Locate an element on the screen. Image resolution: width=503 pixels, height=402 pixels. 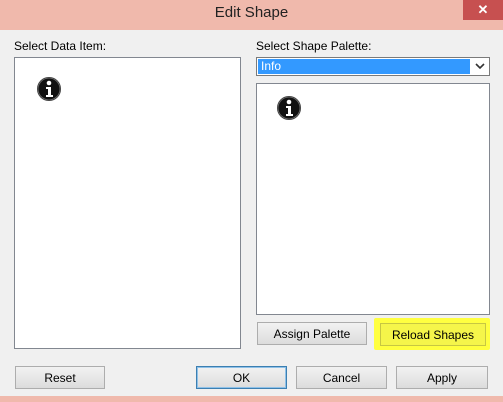
window-frame-bottom is located at coordinates (251, 399).